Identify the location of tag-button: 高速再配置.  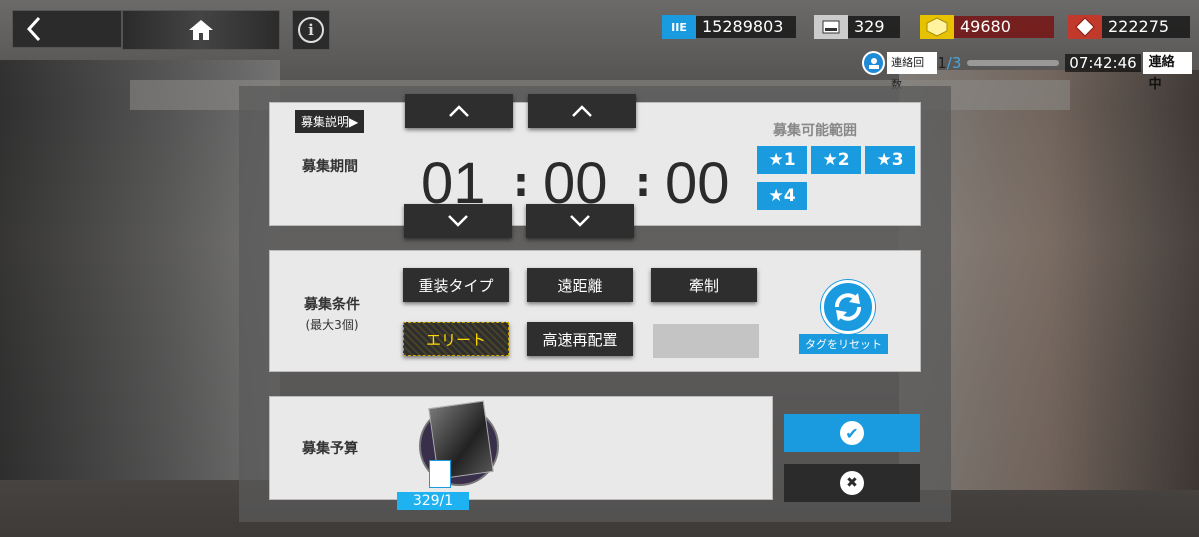
(580, 339).